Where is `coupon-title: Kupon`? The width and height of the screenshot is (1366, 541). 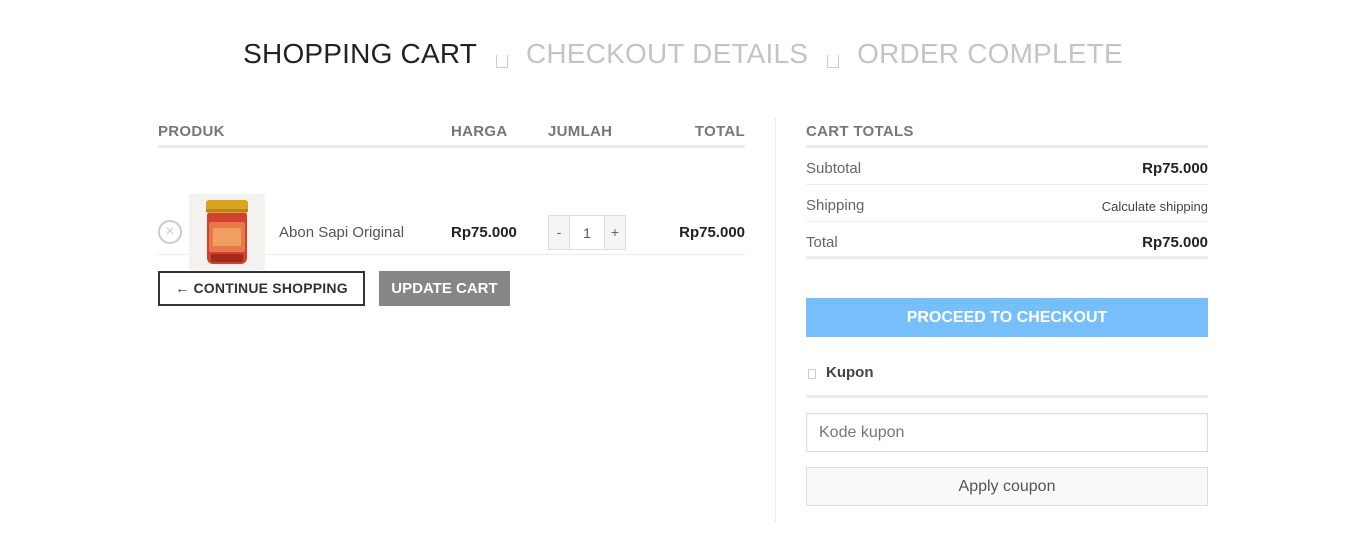
coupon-title: Kupon is located at coordinates (850, 372).